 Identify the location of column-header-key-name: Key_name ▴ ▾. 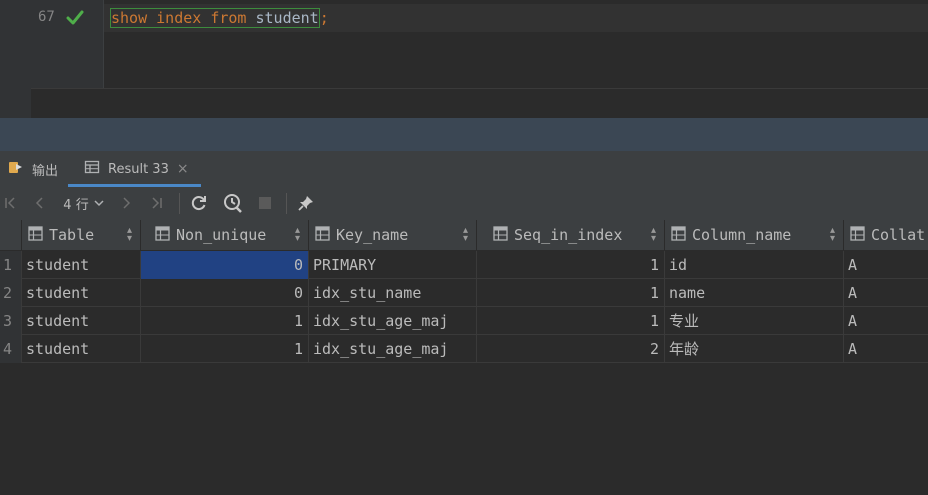
(393, 235).